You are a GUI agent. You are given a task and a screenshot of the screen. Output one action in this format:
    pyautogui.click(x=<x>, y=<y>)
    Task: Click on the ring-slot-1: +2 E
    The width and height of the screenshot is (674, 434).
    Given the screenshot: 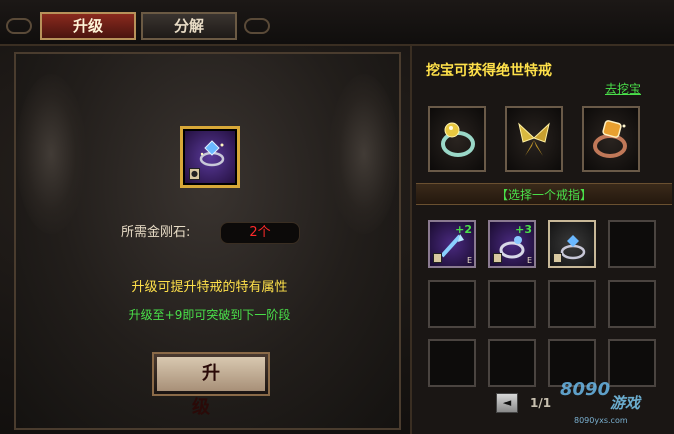 What is the action you would take?
    pyautogui.click(x=452, y=244)
    